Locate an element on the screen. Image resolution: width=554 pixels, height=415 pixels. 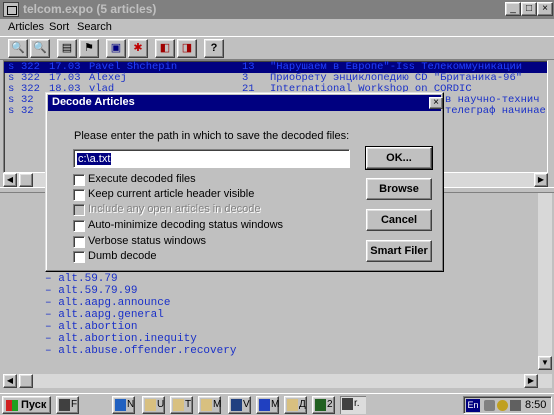
toolbar-button-9: ? is located at coordinates (214, 48).